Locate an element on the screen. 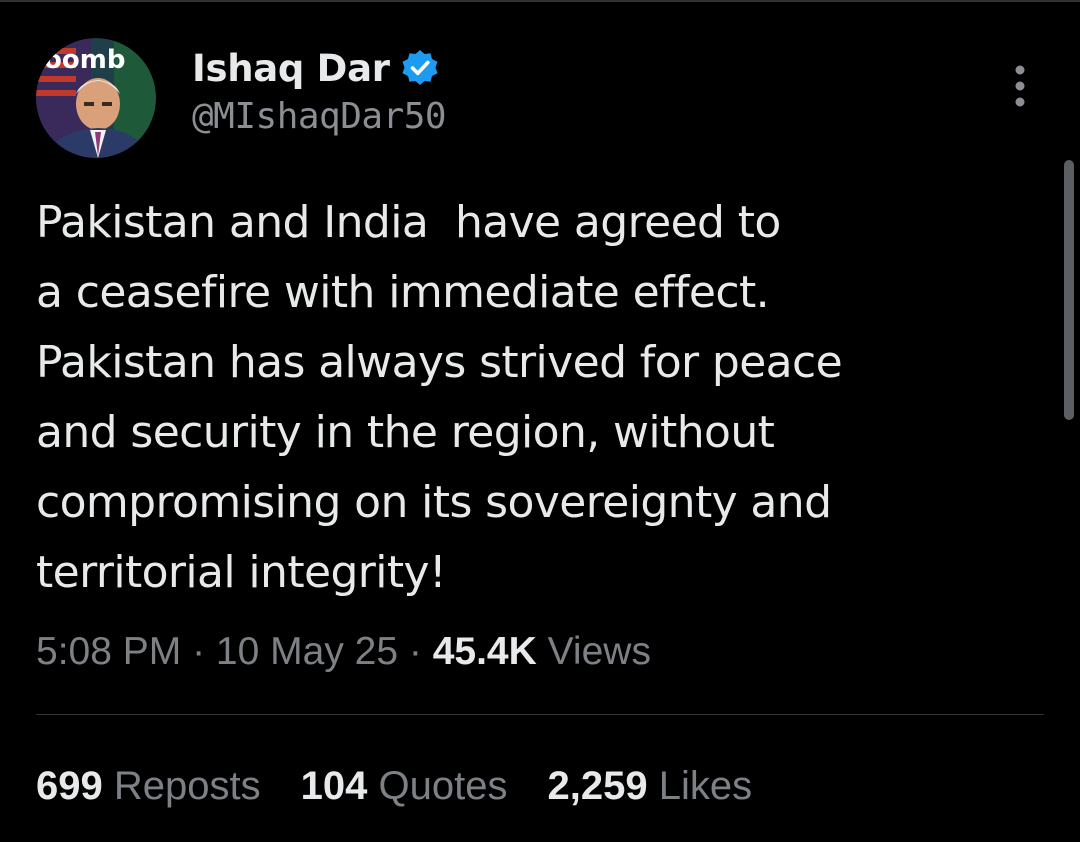 This screenshot has width=1080, height=842. views-count: 45.4K is located at coordinates (484, 651).